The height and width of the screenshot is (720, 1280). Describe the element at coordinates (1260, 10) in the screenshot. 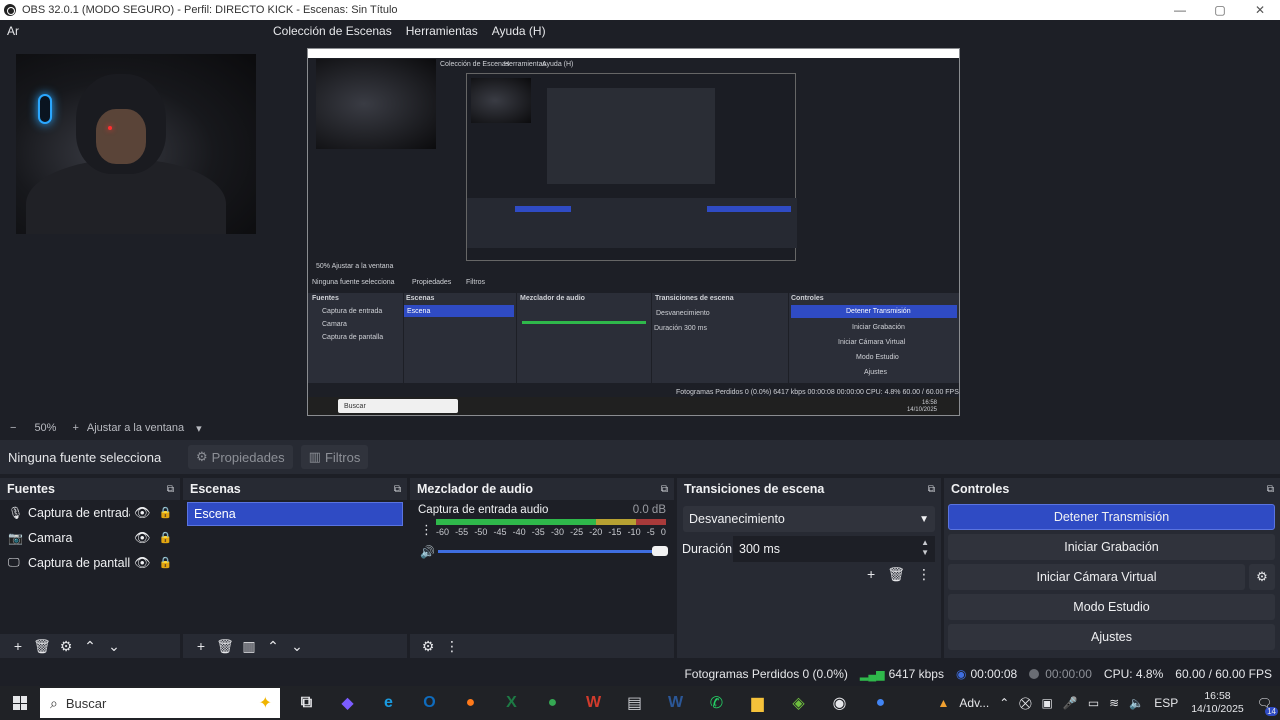

I see `close-button: ✕` at that location.